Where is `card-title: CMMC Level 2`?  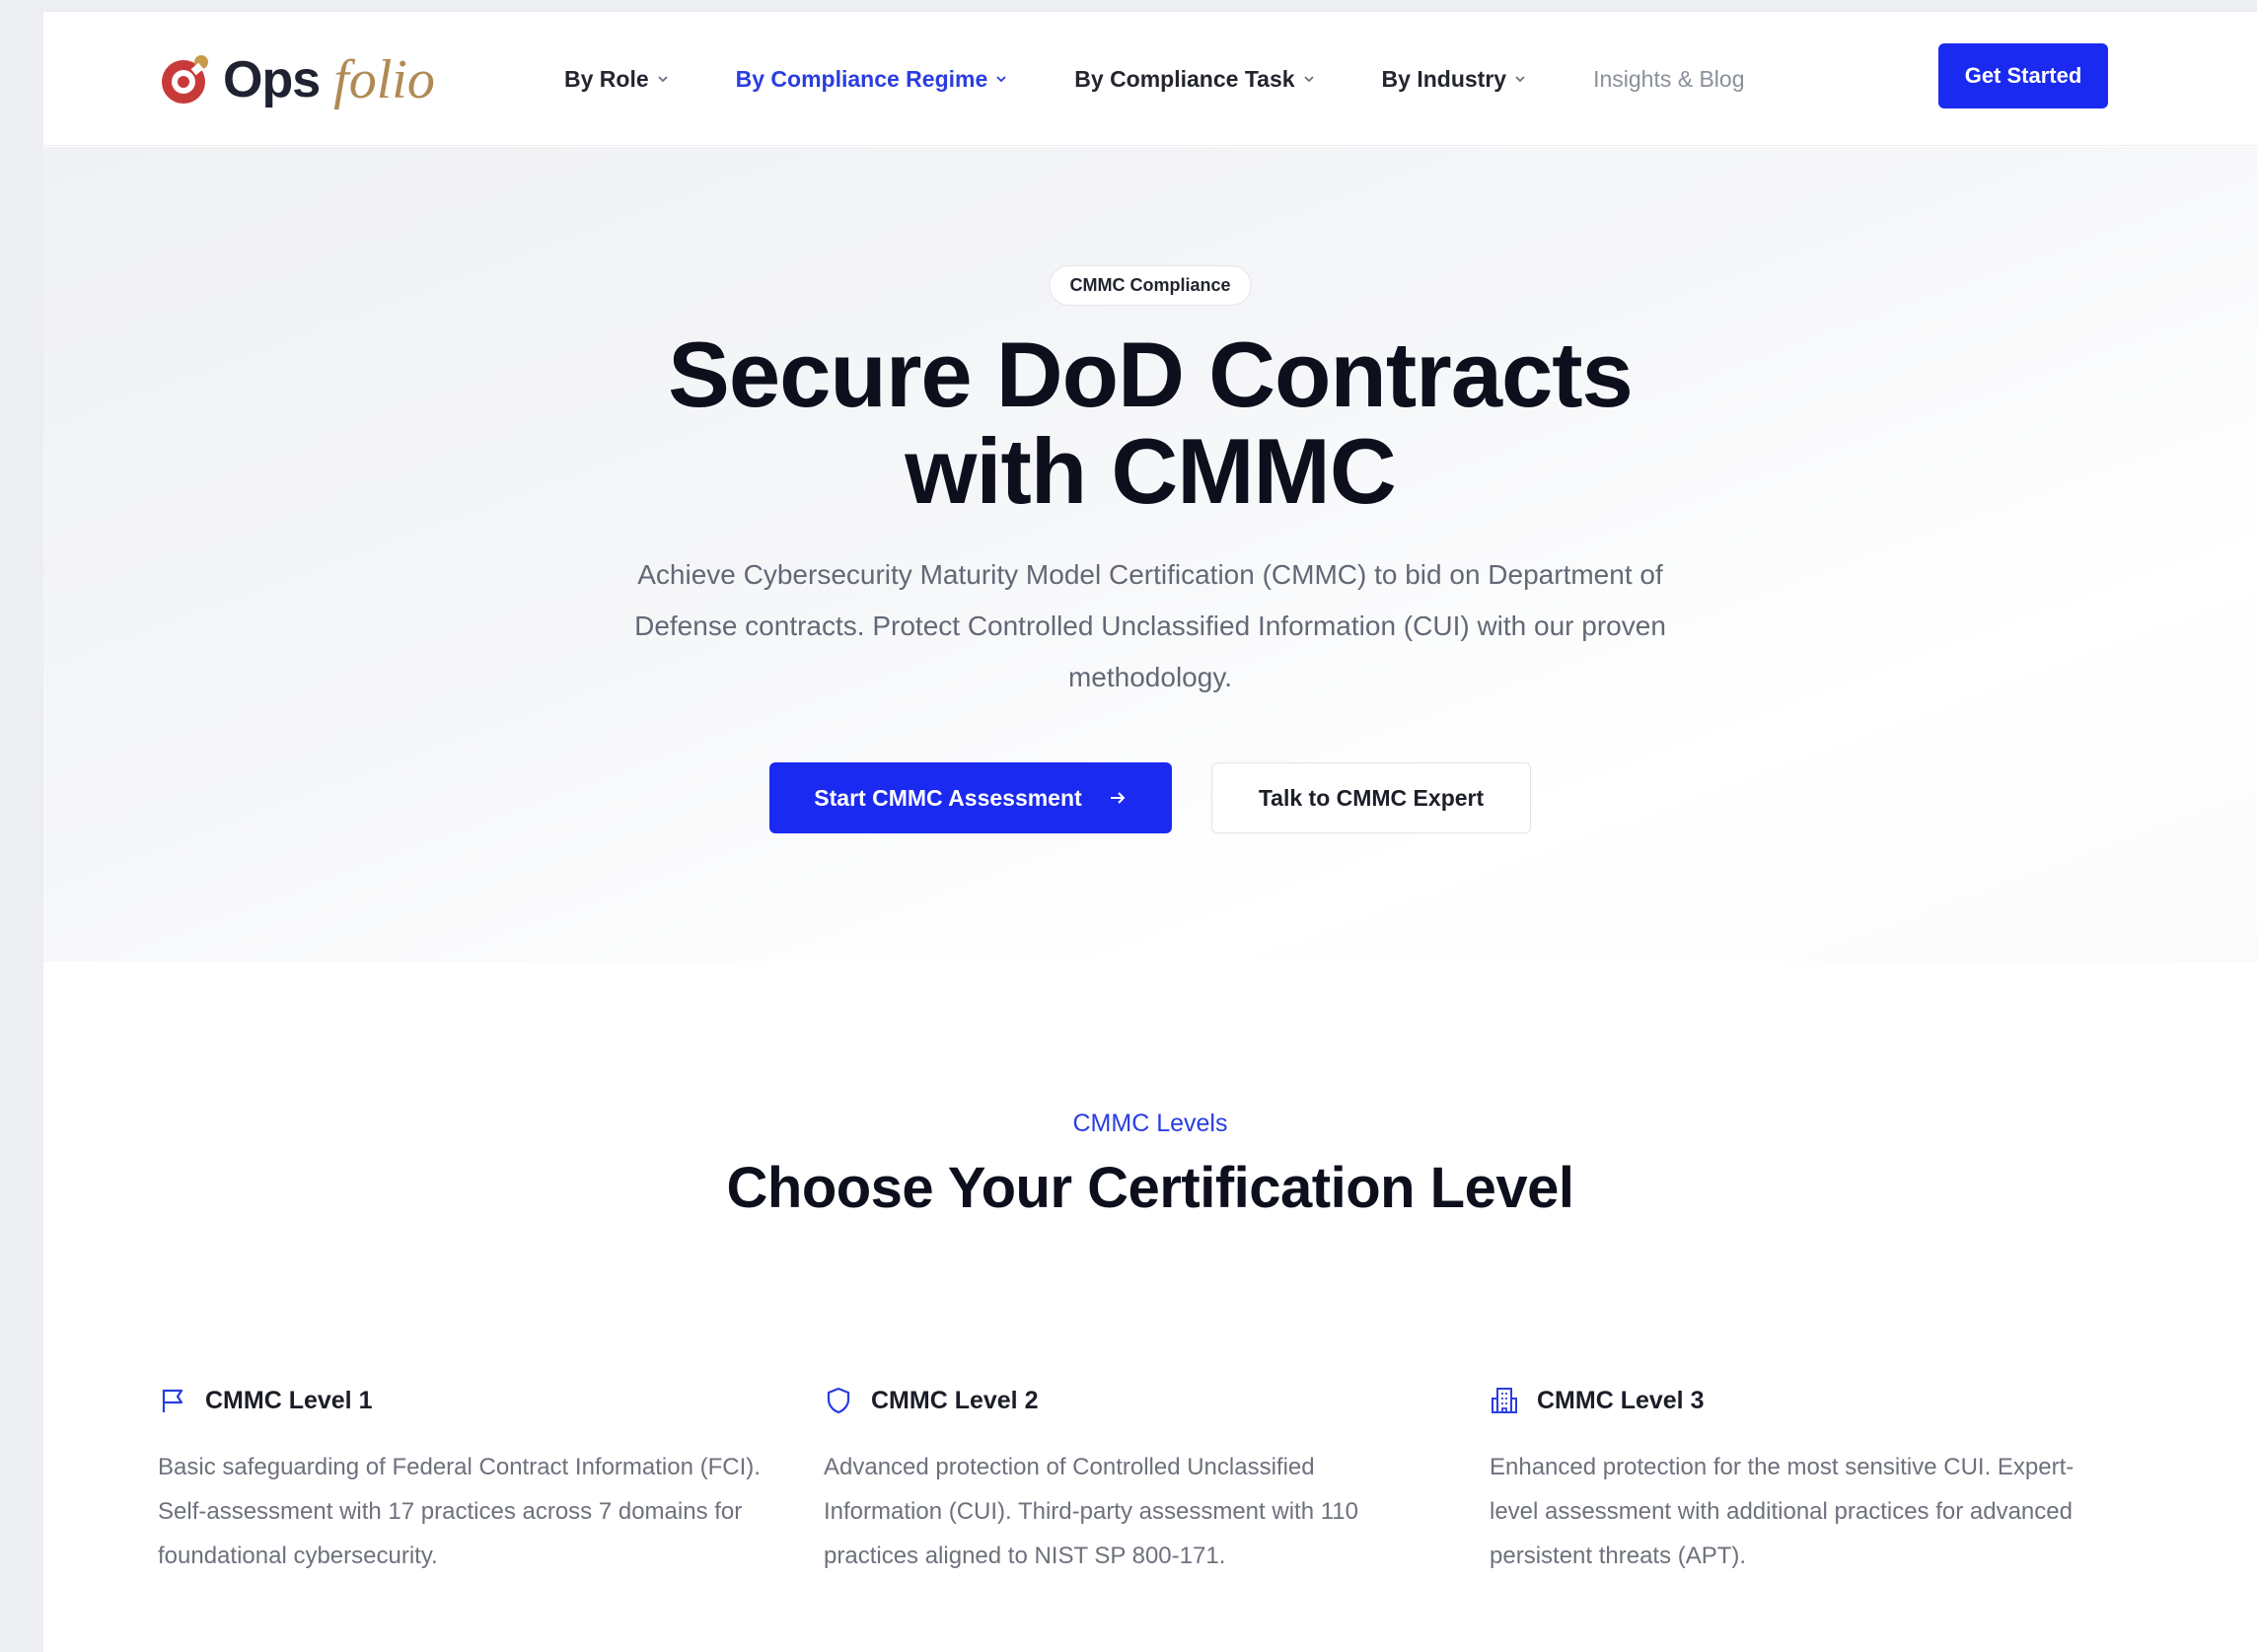
card-title: CMMC Level 2 is located at coordinates (955, 1400).